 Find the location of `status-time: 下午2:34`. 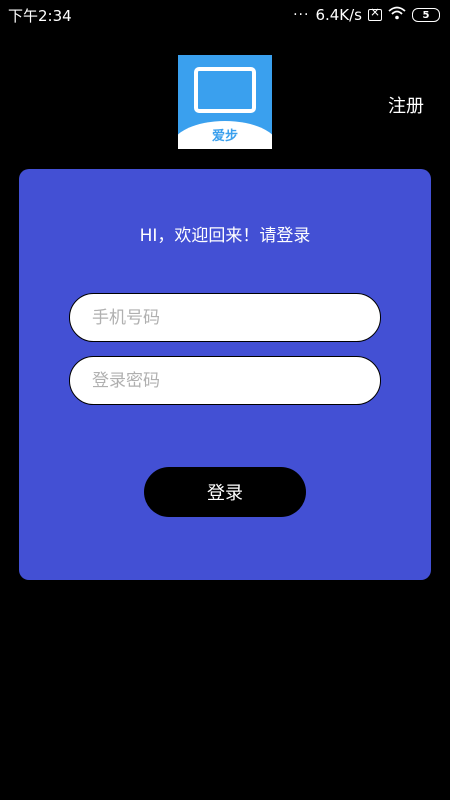

status-time: 下午2:34 is located at coordinates (40, 15).